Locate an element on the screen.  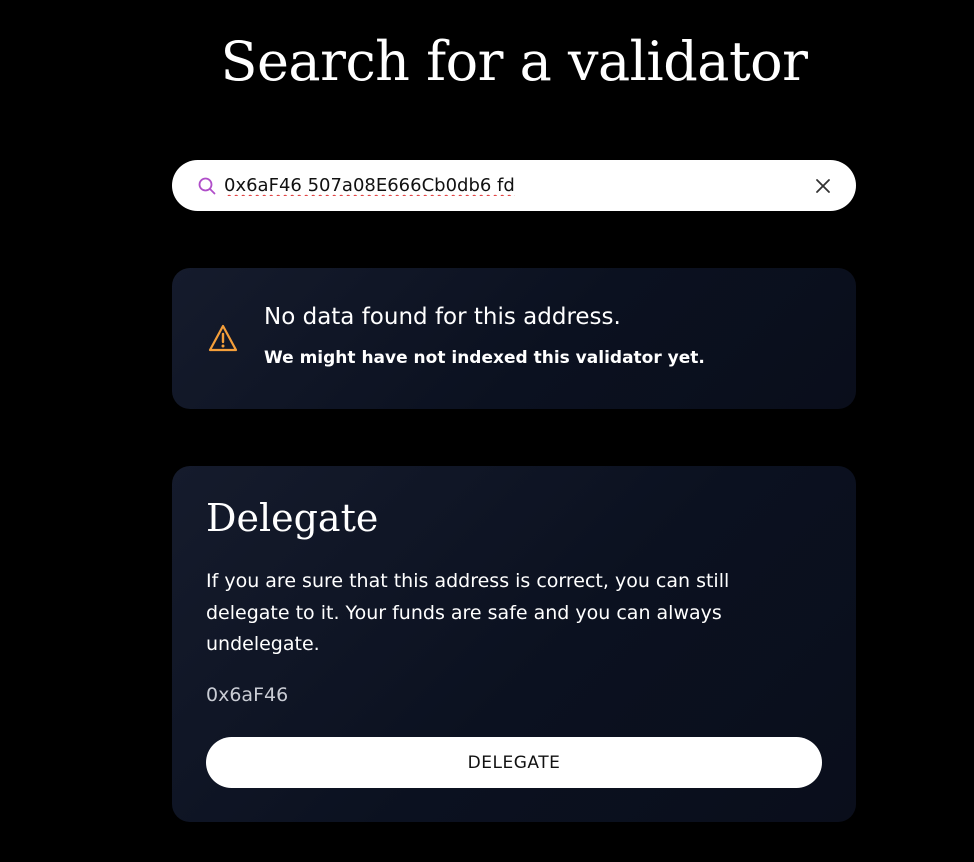
notice-title: No data found for this address. is located at coordinates (442, 317).